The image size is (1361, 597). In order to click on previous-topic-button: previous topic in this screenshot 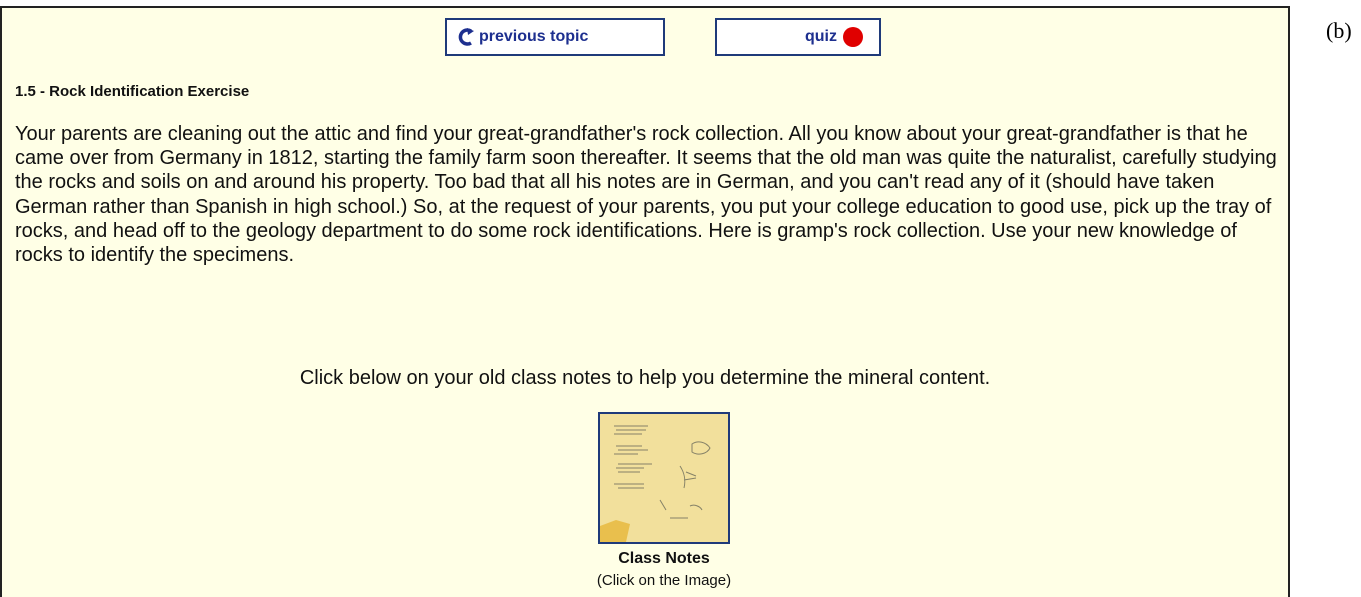, I will do `click(555, 37)`.